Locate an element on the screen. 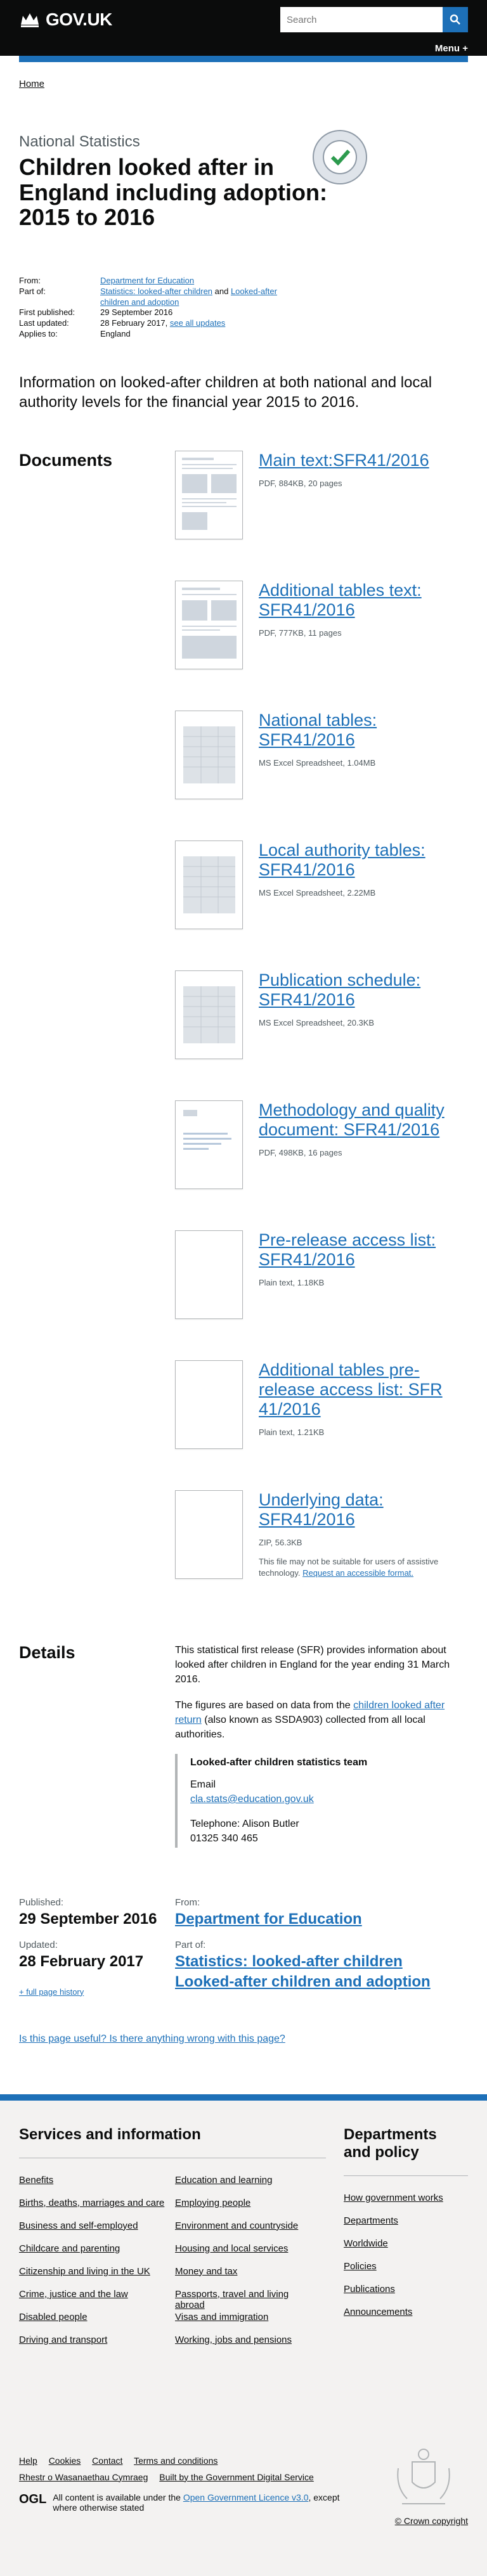  document-title-link: Underlying data: SFR41/2016 is located at coordinates (364, 1510).